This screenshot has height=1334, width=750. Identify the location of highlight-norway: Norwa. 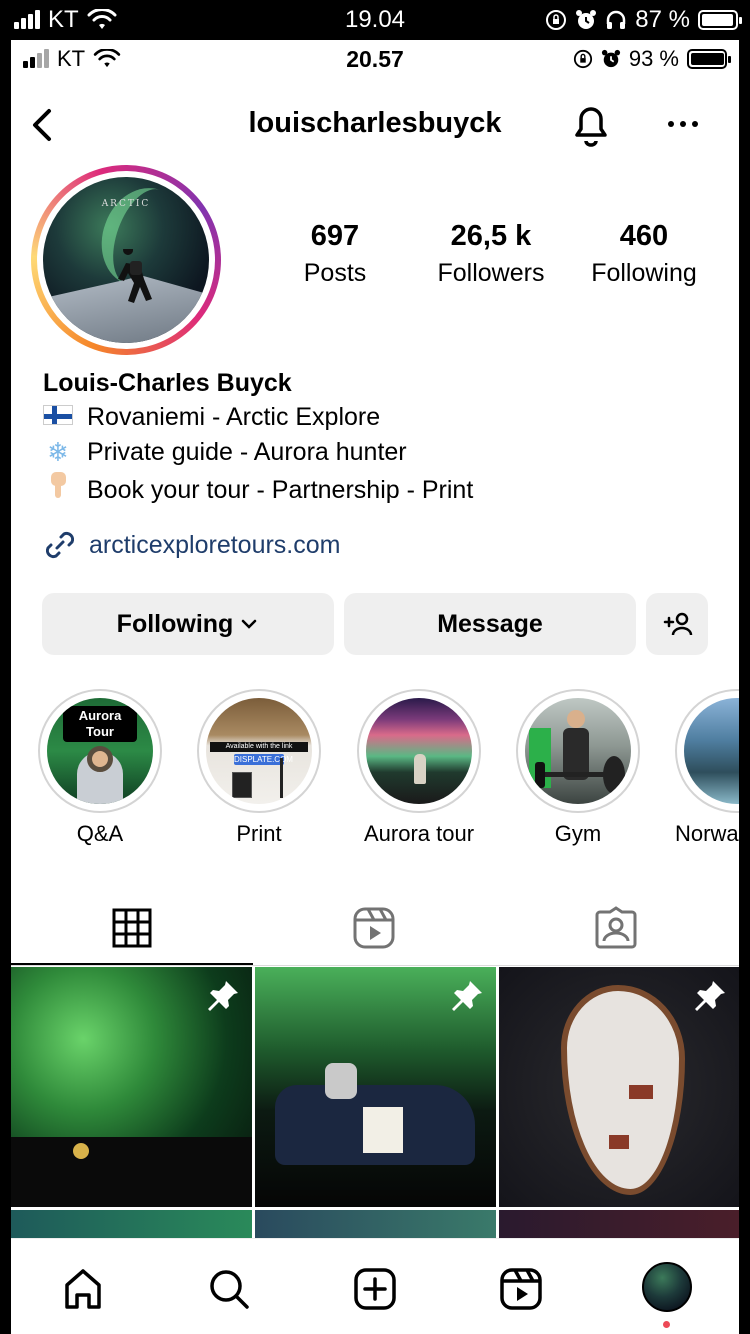
(707, 768).